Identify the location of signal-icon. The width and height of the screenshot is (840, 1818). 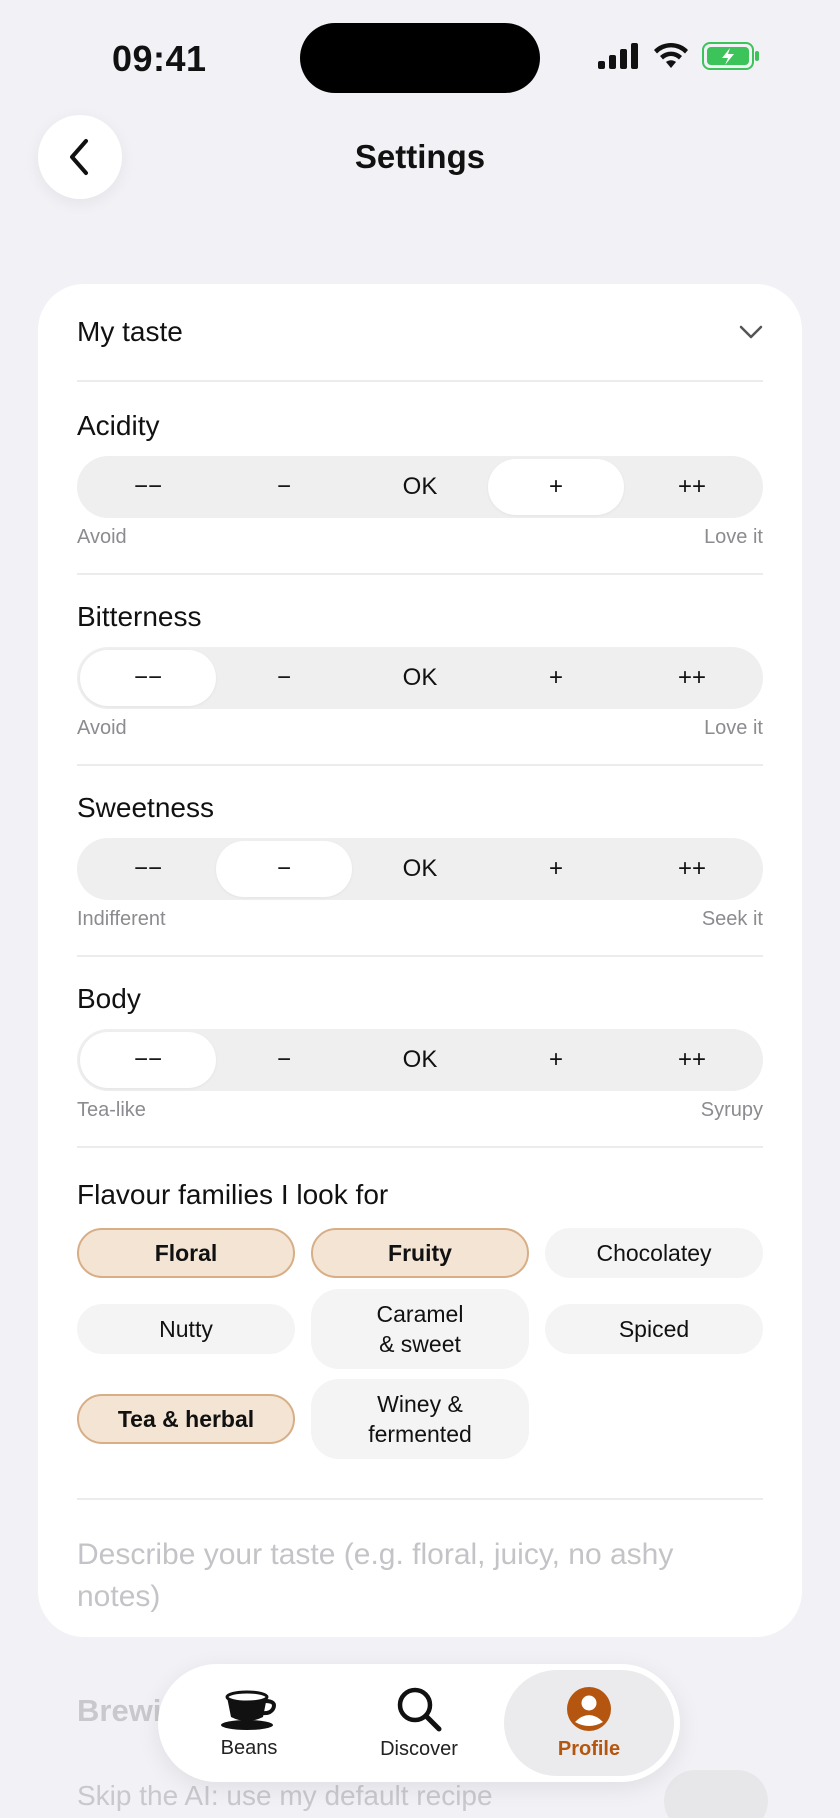
(618, 56).